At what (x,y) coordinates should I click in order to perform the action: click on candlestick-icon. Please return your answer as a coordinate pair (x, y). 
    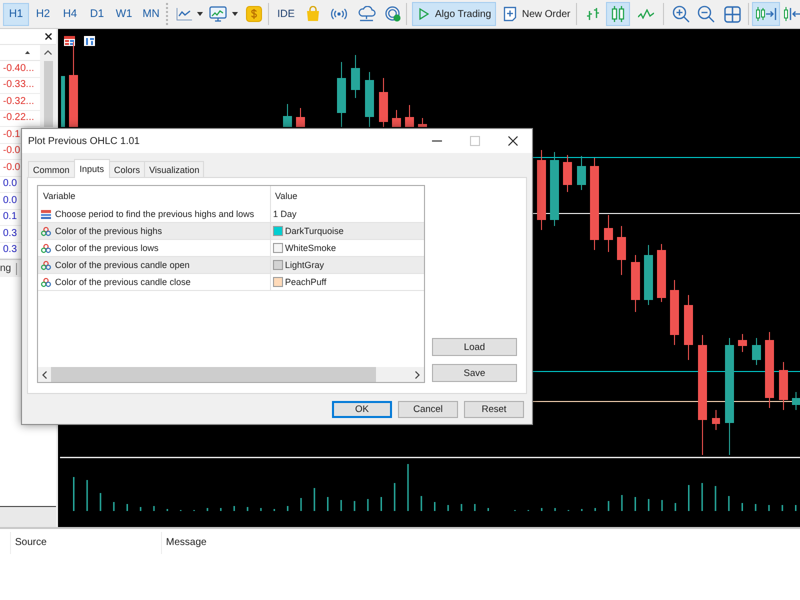
    Looking at the image, I should click on (618, 14).